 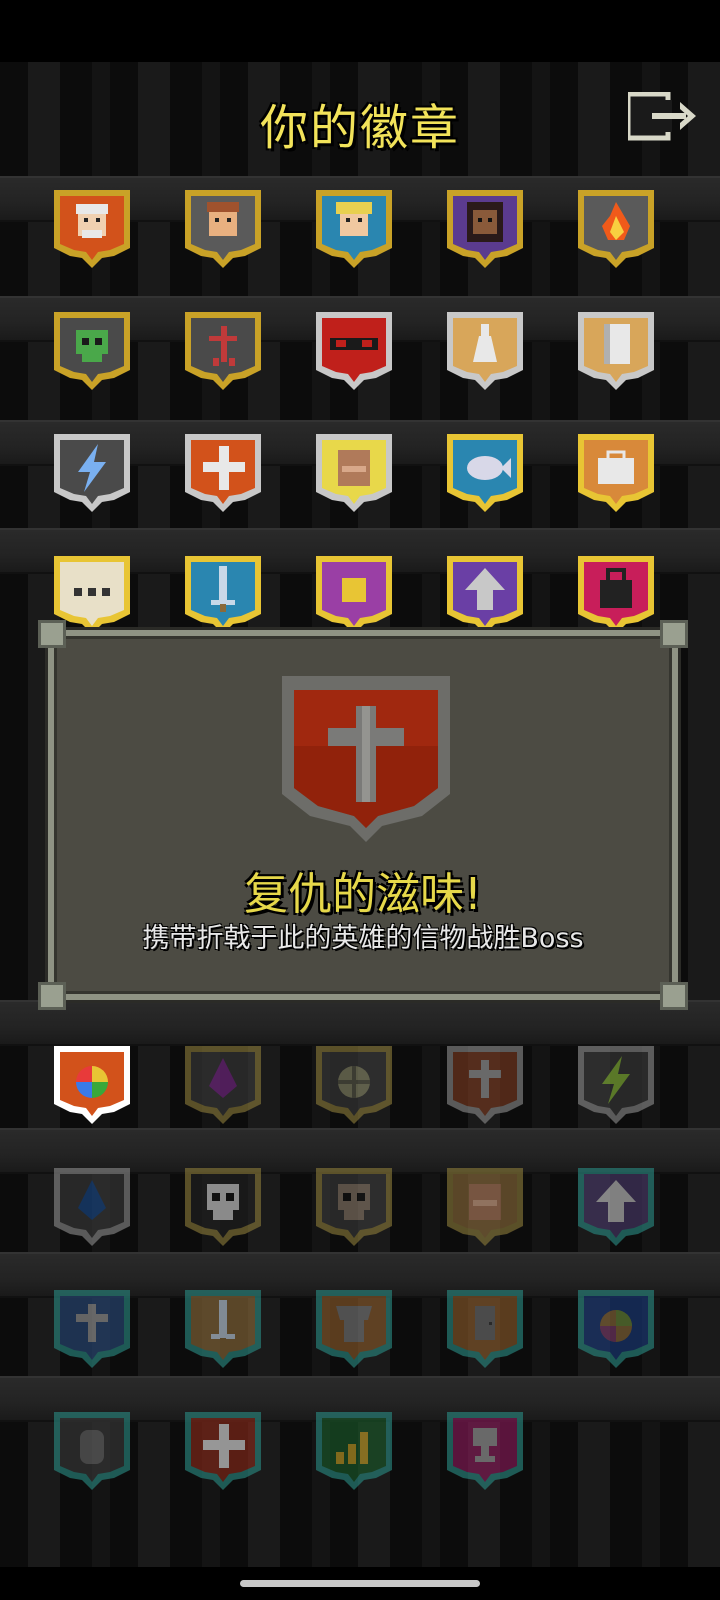 I want to click on cross-blue-icon, so click(x=92, y=1329).